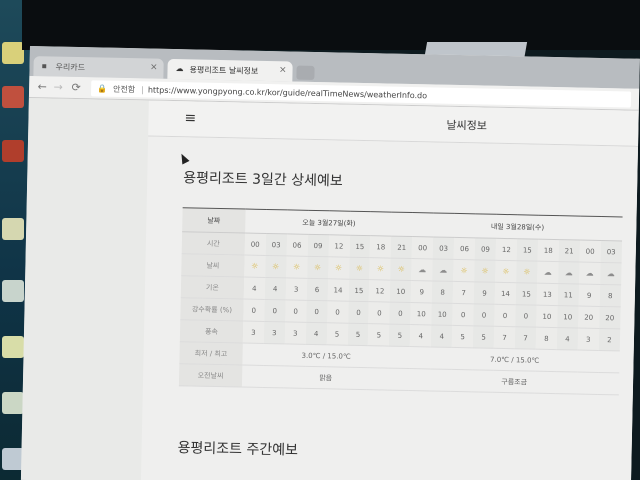  I want to click on back-icon: ←, so click(42, 86).